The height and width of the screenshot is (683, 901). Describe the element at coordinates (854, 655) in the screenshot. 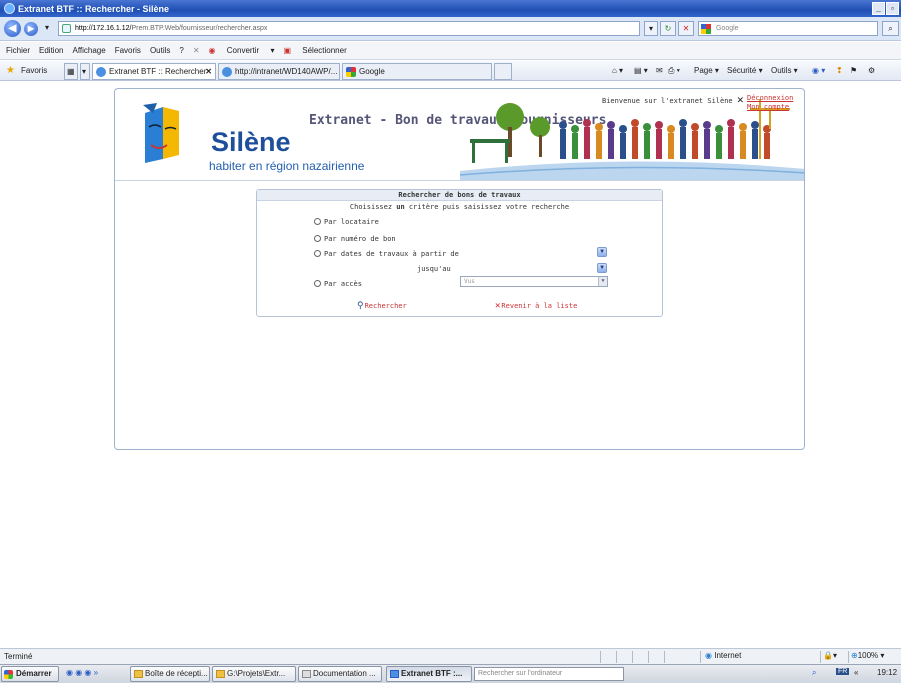

I see `zoom-icon: ⊕` at that location.